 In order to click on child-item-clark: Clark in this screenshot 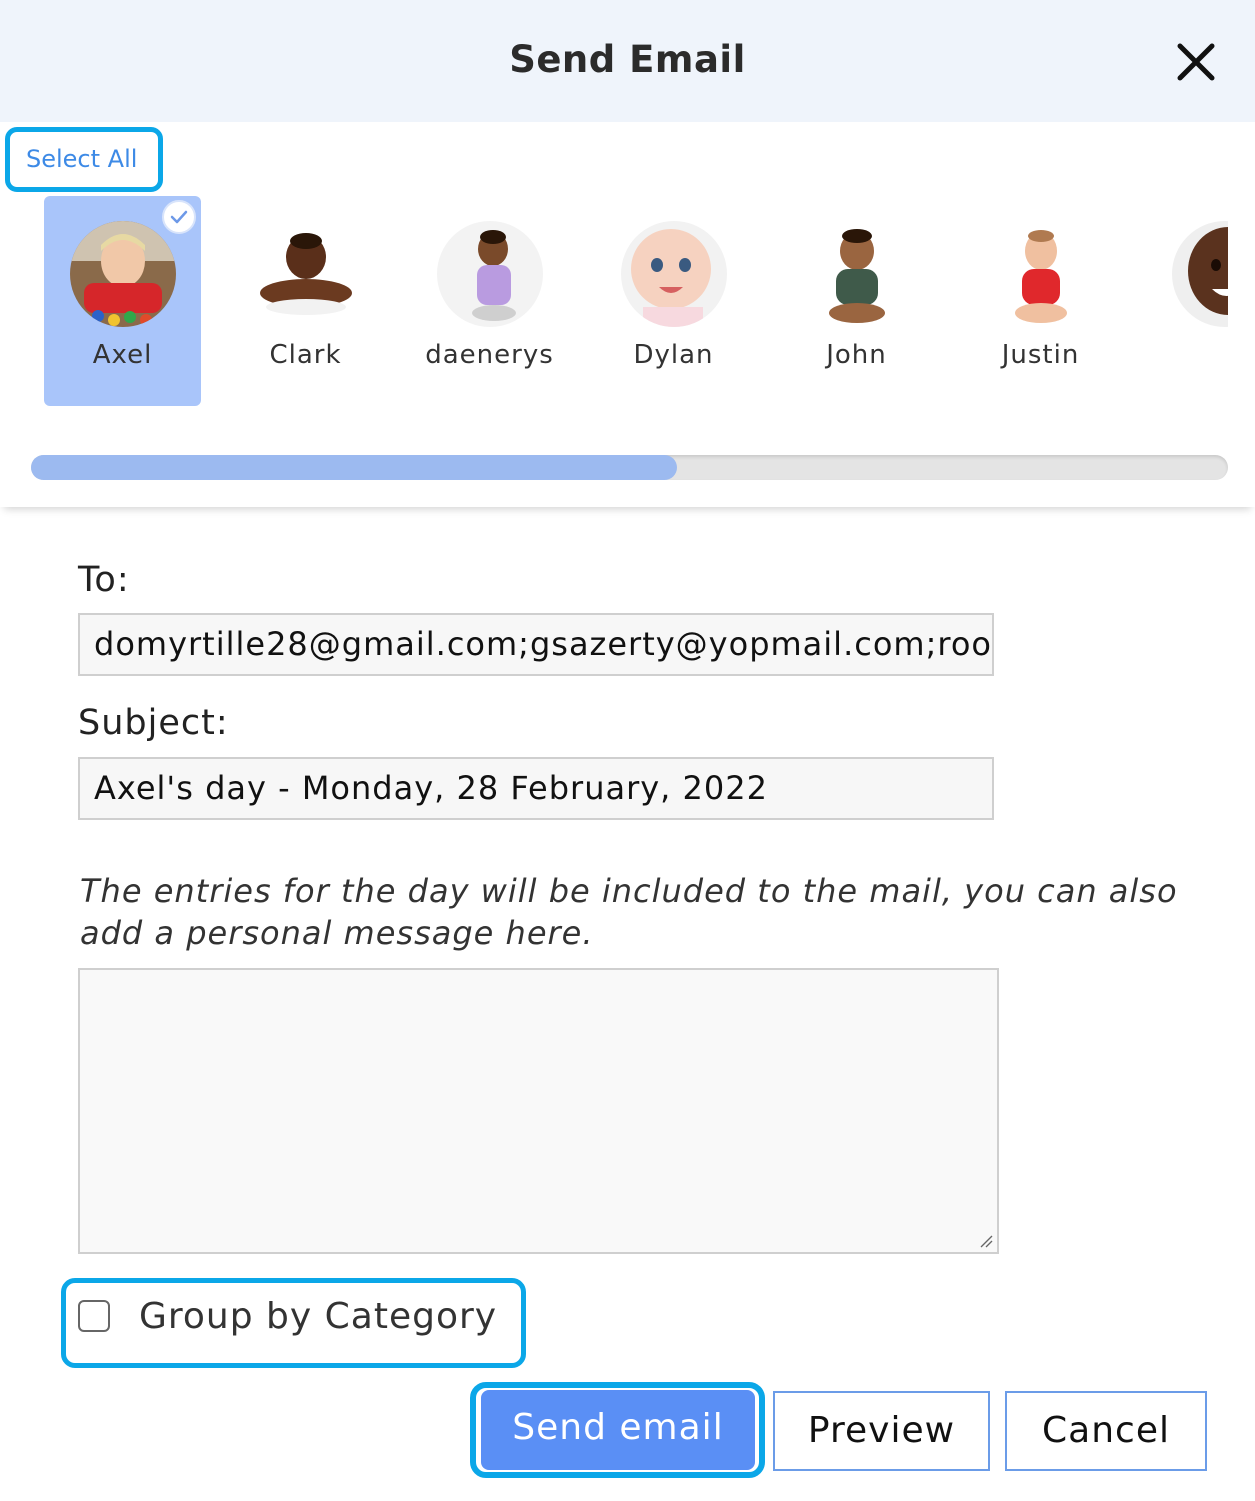, I will do `click(305, 301)`.